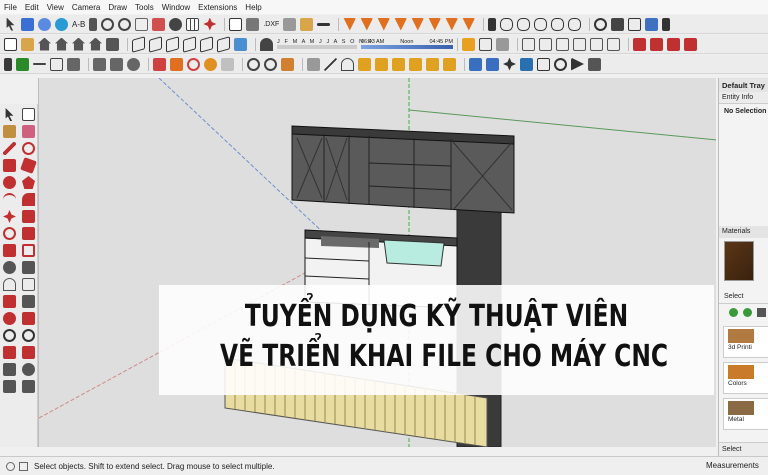 This screenshot has height=475, width=768. I want to click on select-footer: Select, so click(743, 449).